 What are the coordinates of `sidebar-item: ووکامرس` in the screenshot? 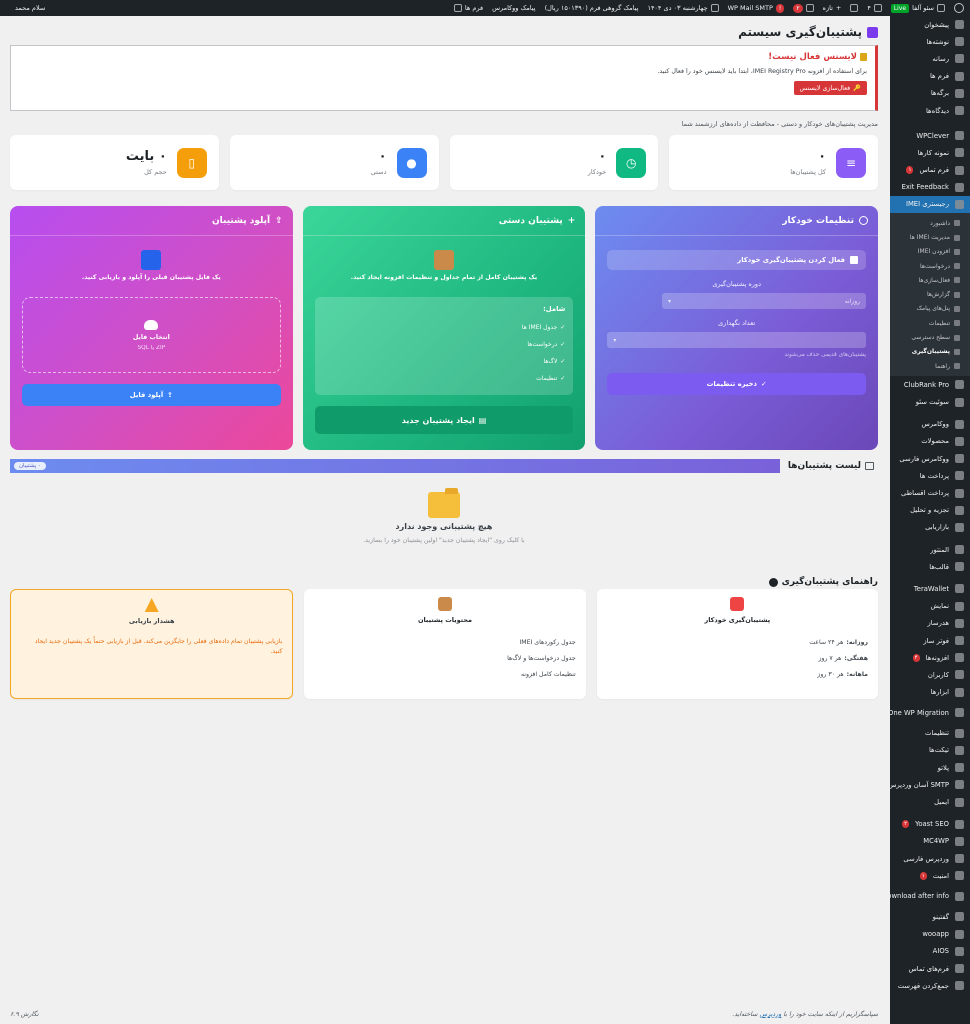 It's located at (930, 424).